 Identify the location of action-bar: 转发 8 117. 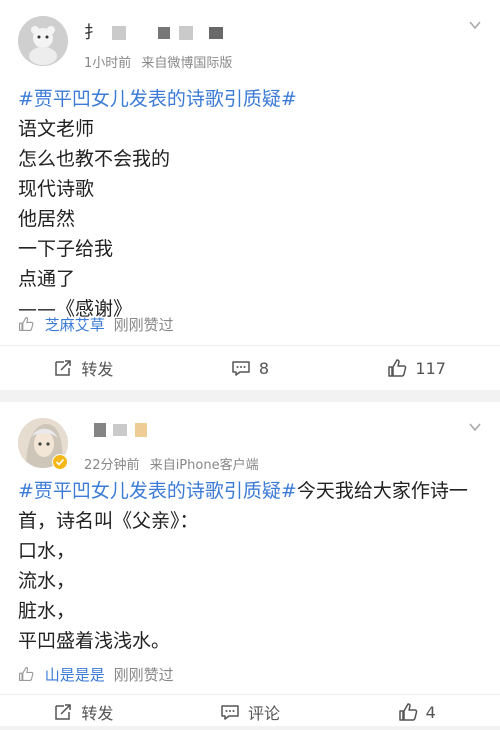
(250, 368).